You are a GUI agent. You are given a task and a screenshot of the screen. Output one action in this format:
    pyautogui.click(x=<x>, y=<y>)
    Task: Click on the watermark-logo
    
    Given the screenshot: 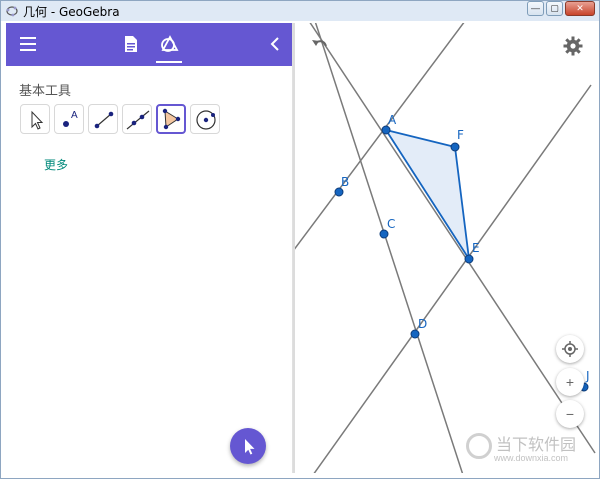 What is the action you would take?
    pyautogui.click(x=479, y=446)
    